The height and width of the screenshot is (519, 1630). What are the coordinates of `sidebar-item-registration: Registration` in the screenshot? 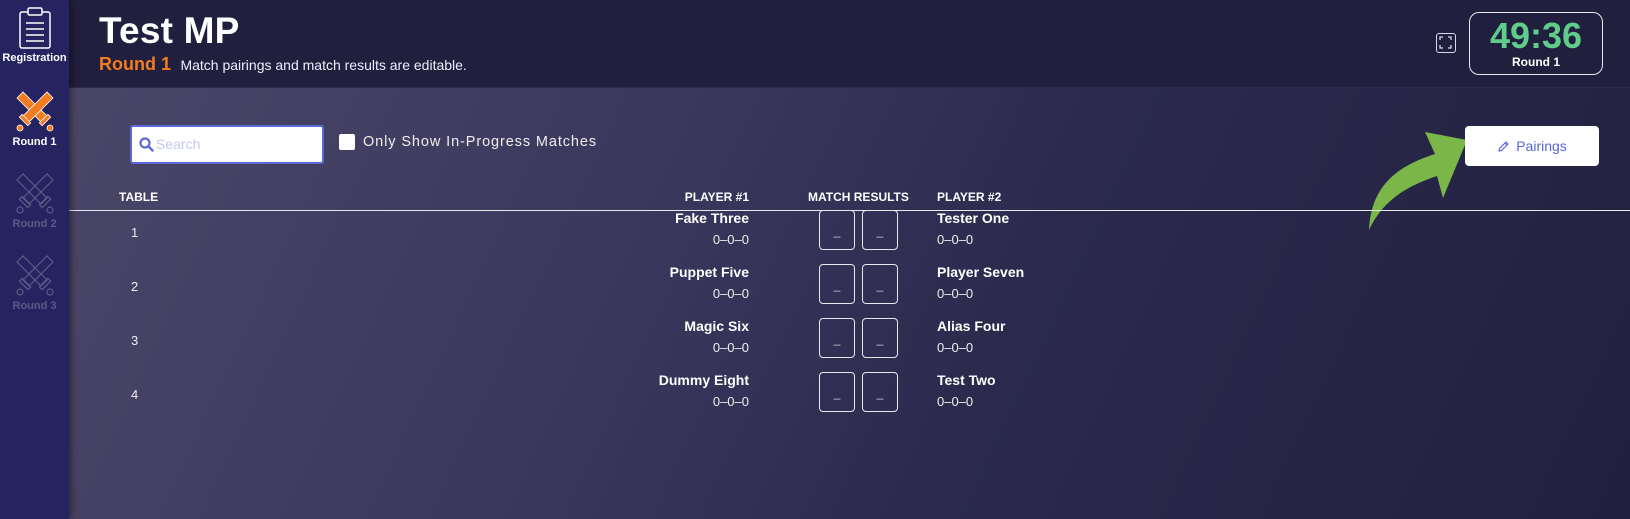 It's located at (34, 35).